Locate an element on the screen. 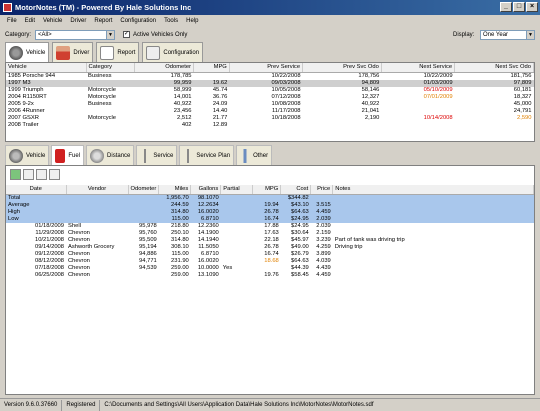 The width and height of the screenshot is (540, 411). stat-row: High 314.80 16.0020 26.78 $64.63 4.459 is located at coordinates (270, 212).